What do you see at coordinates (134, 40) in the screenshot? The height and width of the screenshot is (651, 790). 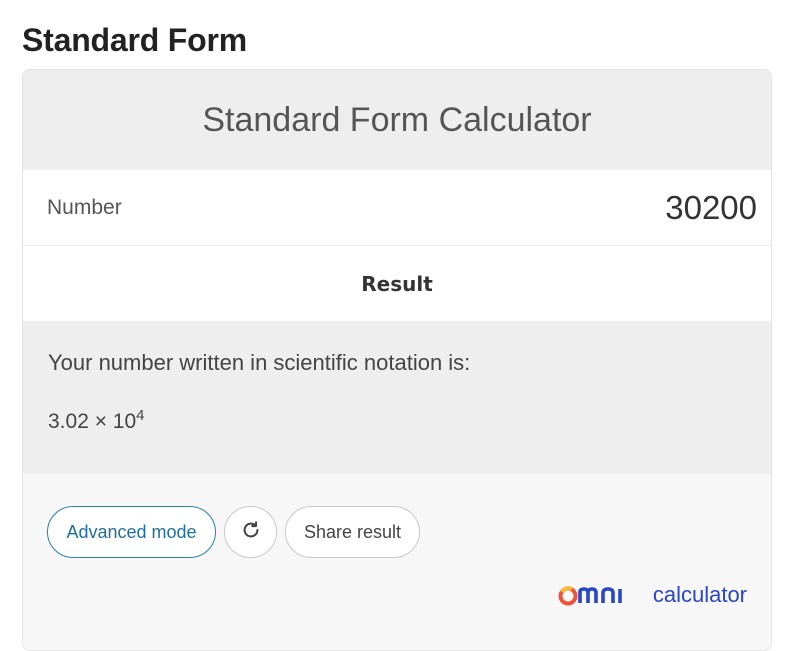 I see `page-title: Standard Form` at bounding box center [134, 40].